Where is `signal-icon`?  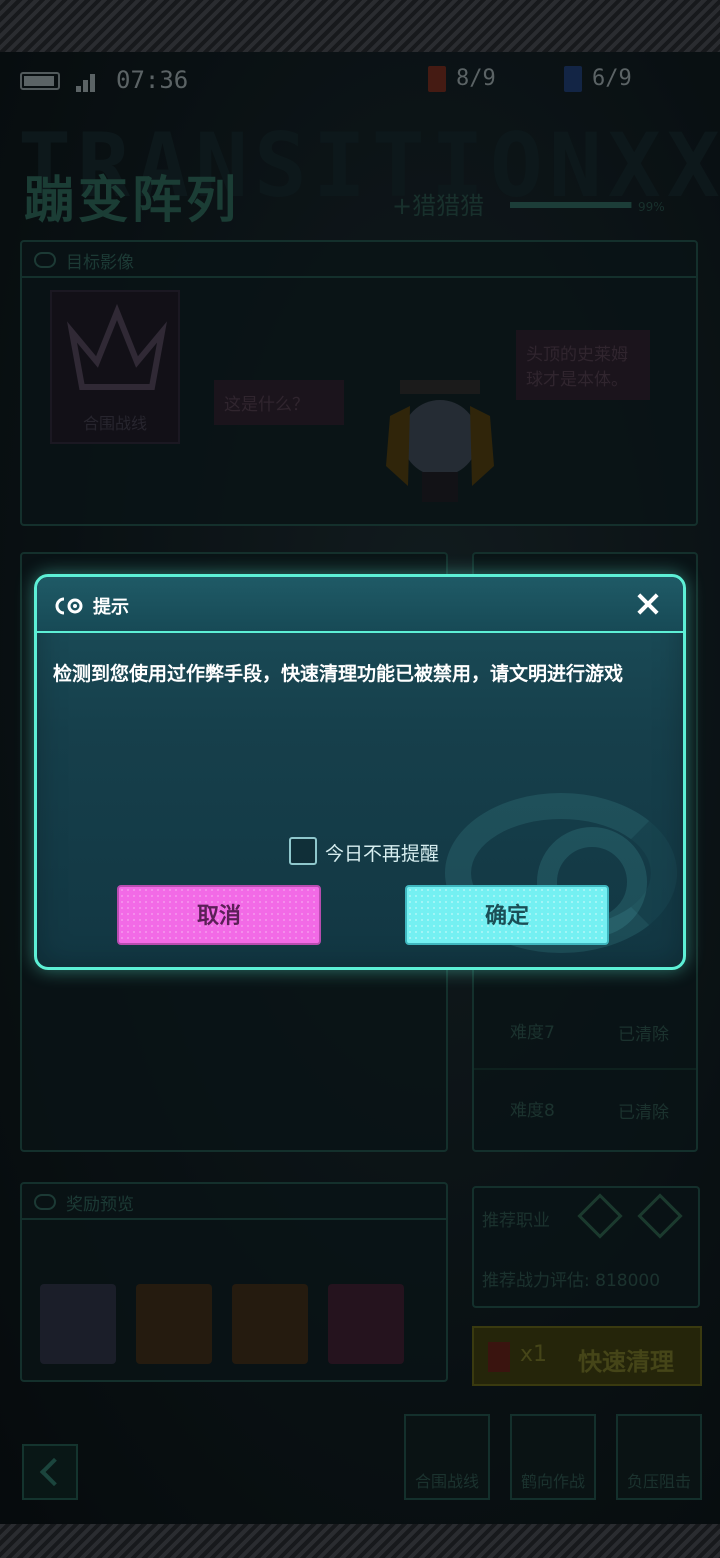 signal-icon is located at coordinates (88, 81).